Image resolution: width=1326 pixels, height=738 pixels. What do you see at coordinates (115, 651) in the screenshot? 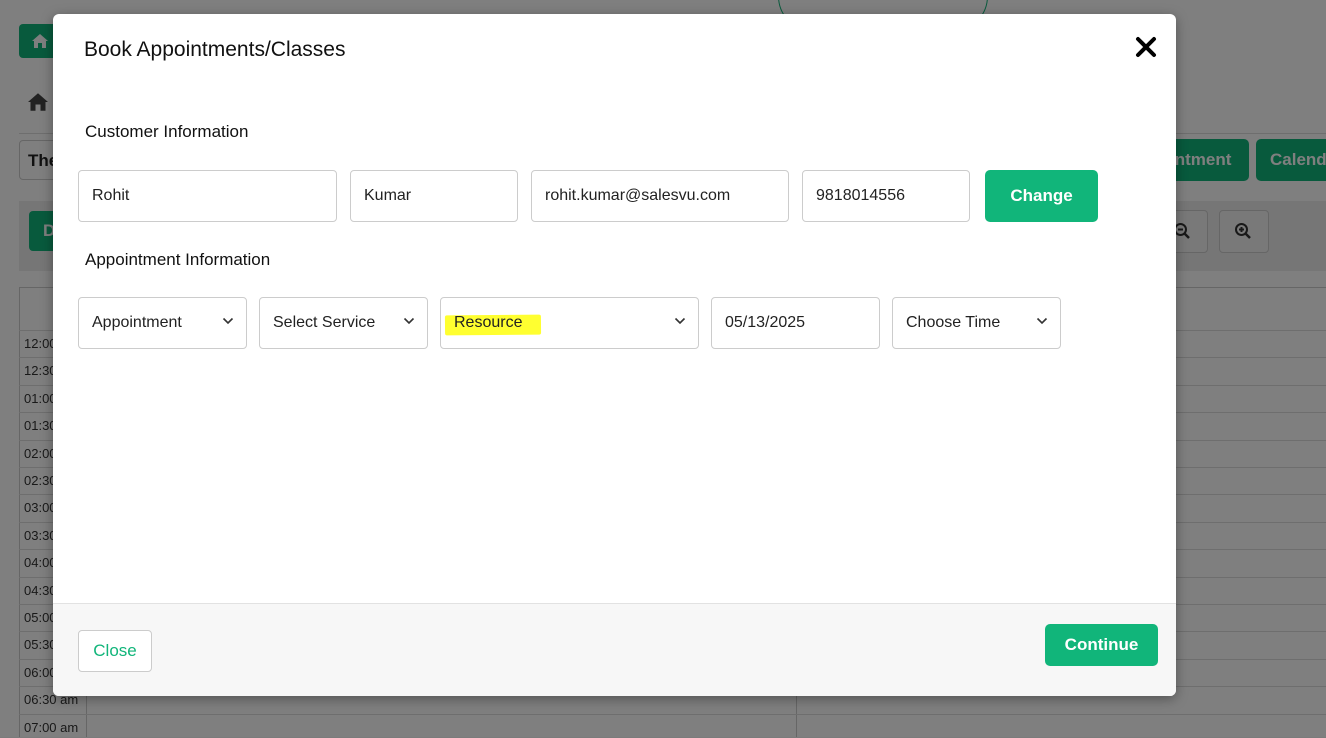
I see `close-button: Close` at bounding box center [115, 651].